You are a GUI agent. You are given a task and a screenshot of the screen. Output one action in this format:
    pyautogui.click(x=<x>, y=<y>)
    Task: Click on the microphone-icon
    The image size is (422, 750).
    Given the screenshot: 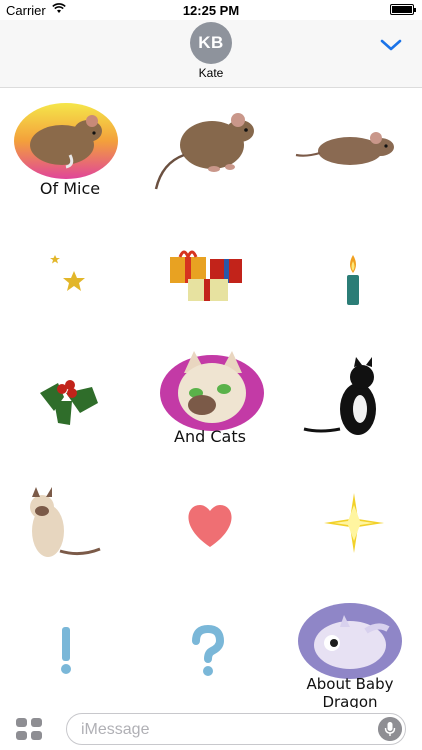 What is the action you would take?
    pyautogui.click(x=390, y=729)
    